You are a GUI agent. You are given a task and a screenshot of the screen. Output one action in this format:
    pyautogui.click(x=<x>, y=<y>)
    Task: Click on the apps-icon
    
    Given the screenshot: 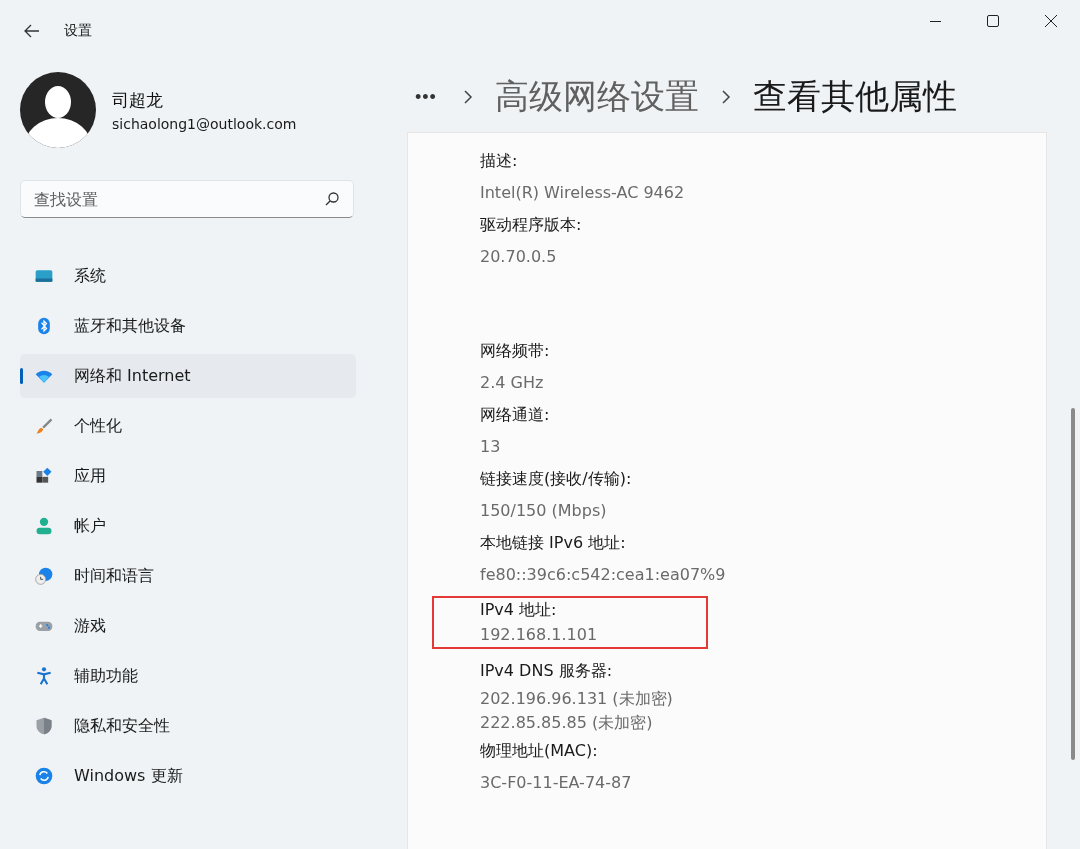 What is the action you would take?
    pyautogui.click(x=44, y=476)
    